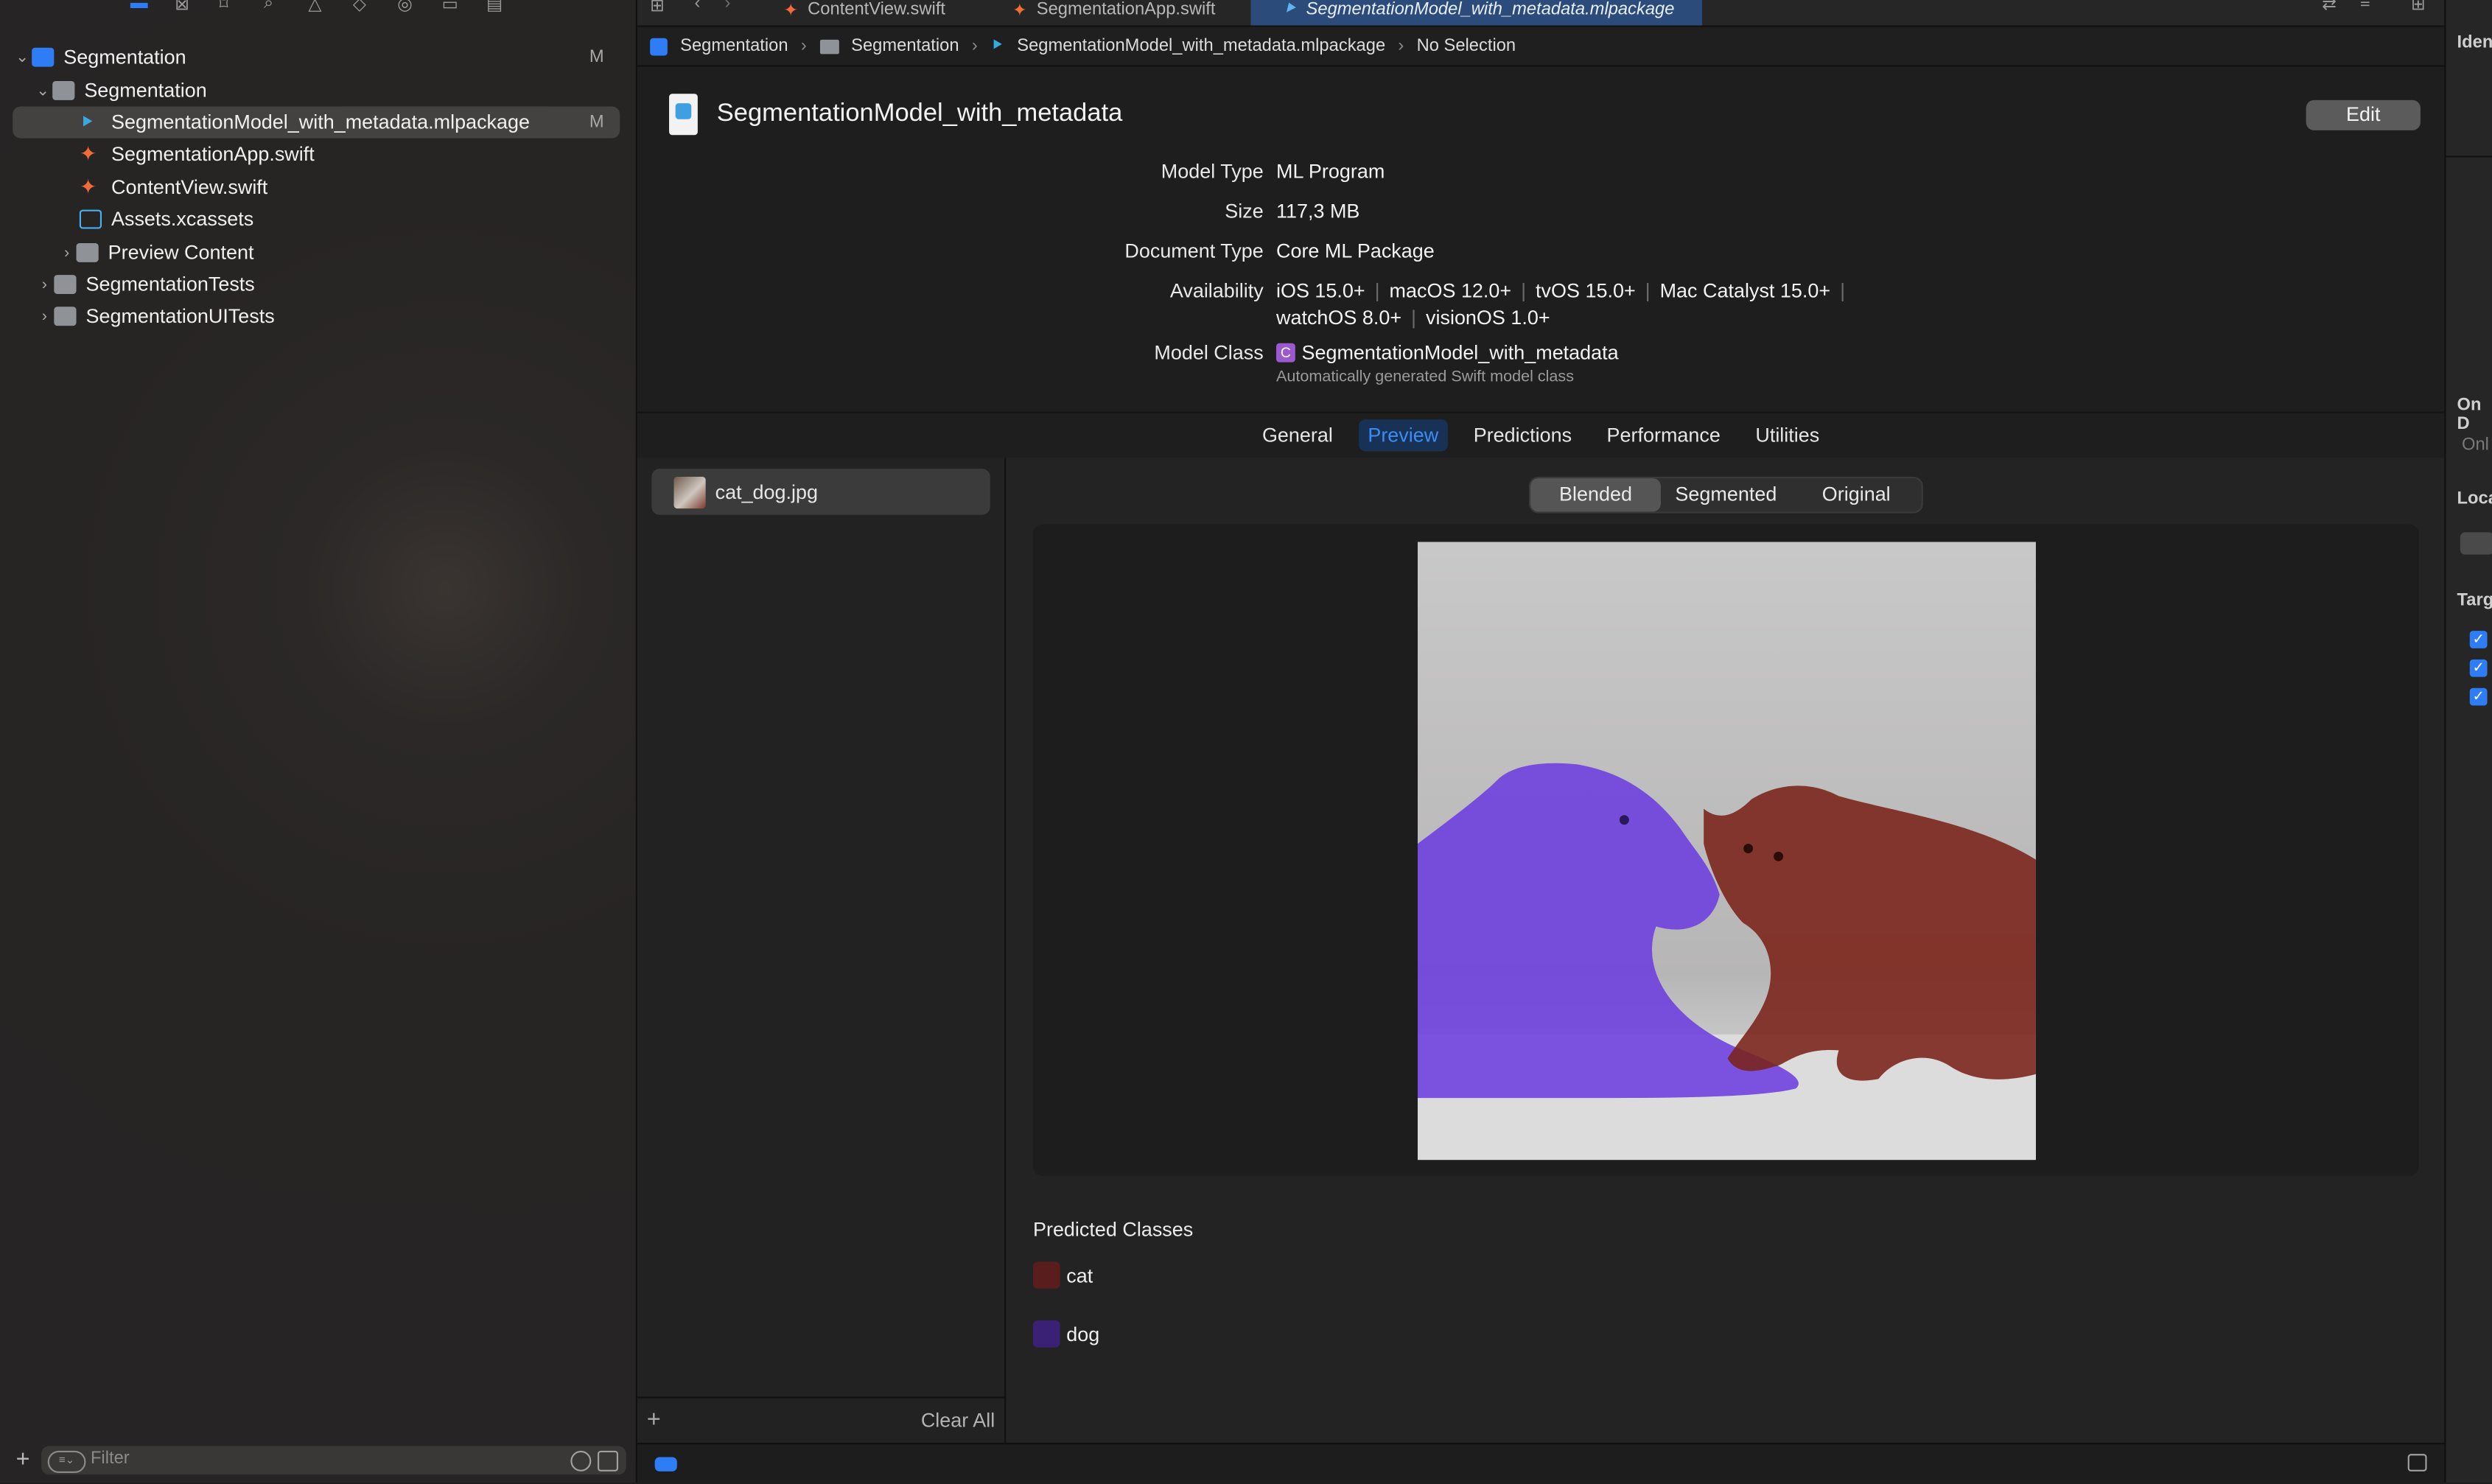 This screenshot has width=2492, height=1484. What do you see at coordinates (90, 219) in the screenshot?
I see `assets-icon` at bounding box center [90, 219].